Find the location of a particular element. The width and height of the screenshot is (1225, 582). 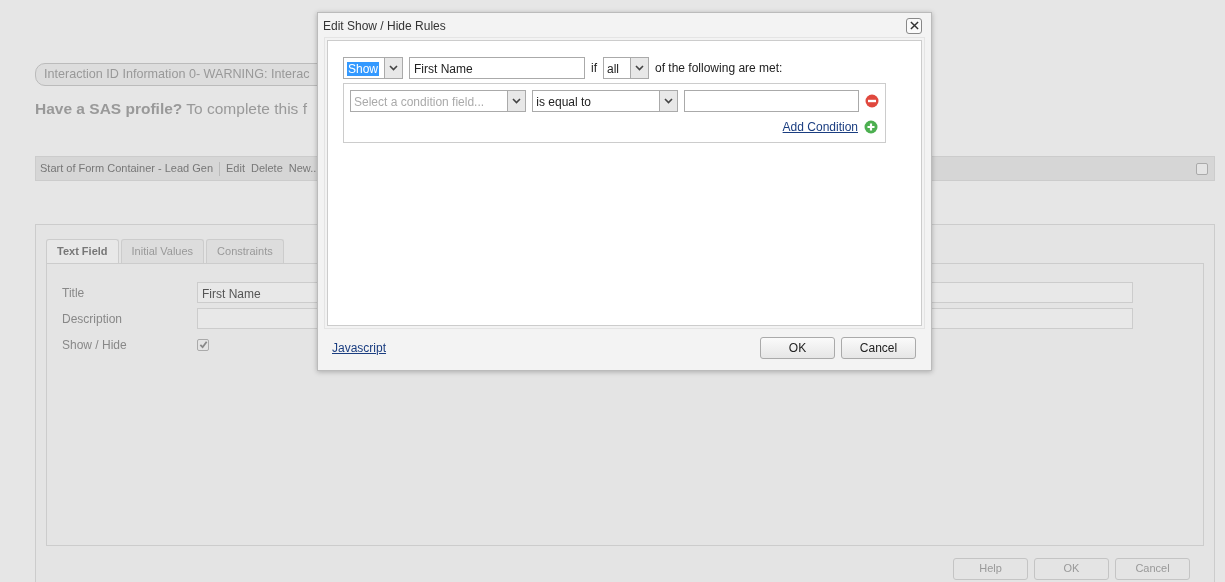

dialog-button: Help is located at coordinates (990, 568).